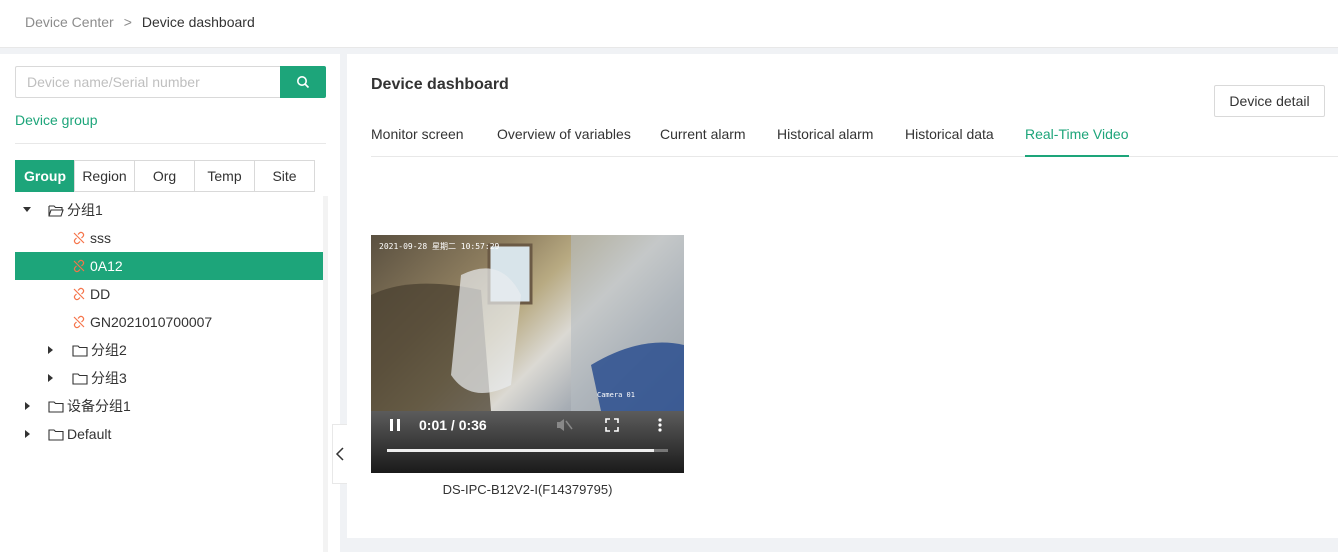 The height and width of the screenshot is (552, 1338). I want to click on chevron-left-icon, so click(339, 454).